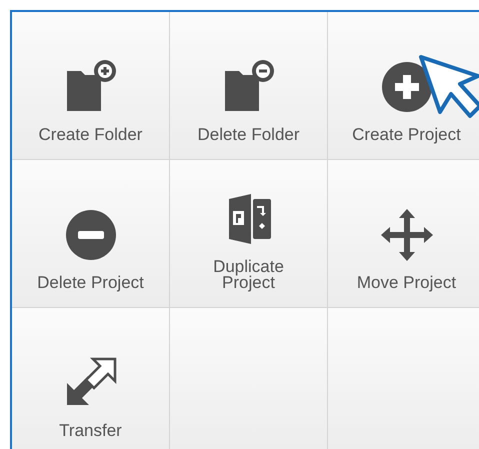 The image size is (479, 449). What do you see at coordinates (249, 86) in the screenshot?
I see `action-tile: Delete Folder` at bounding box center [249, 86].